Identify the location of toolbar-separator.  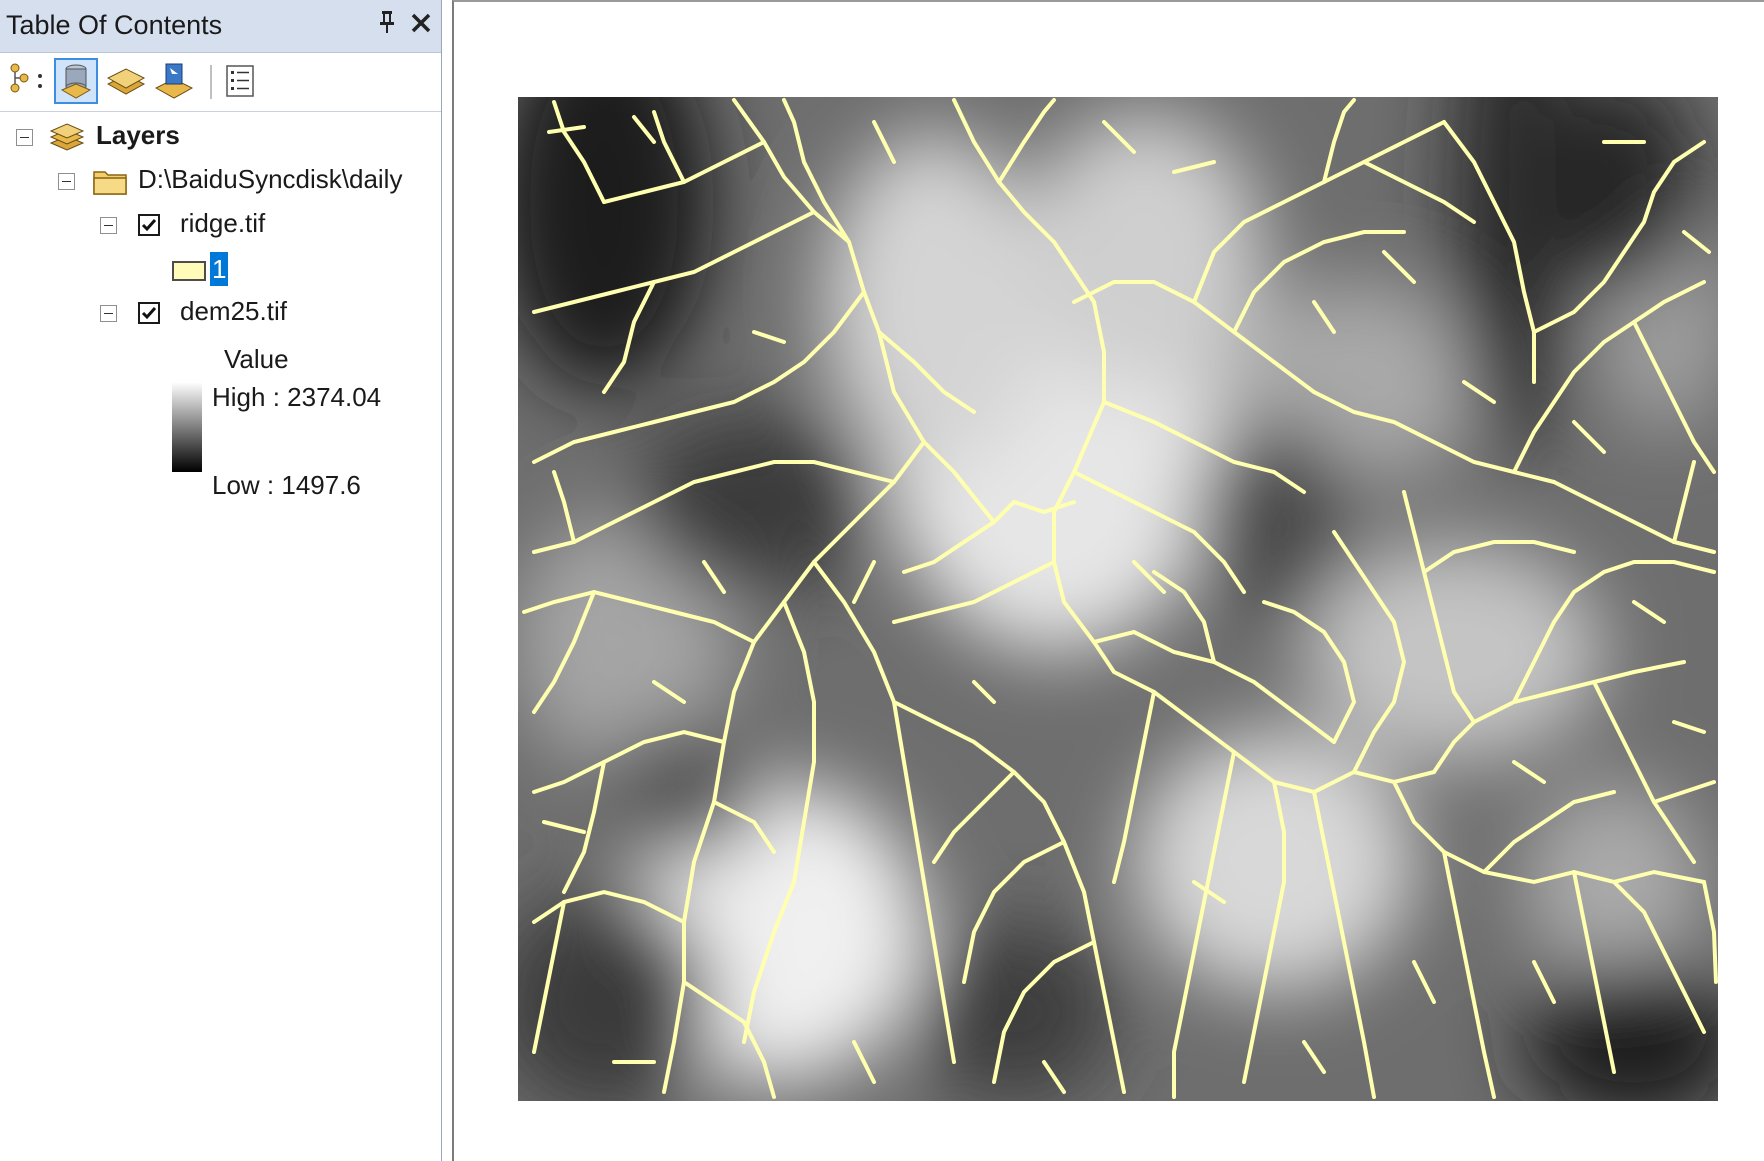
(211, 82).